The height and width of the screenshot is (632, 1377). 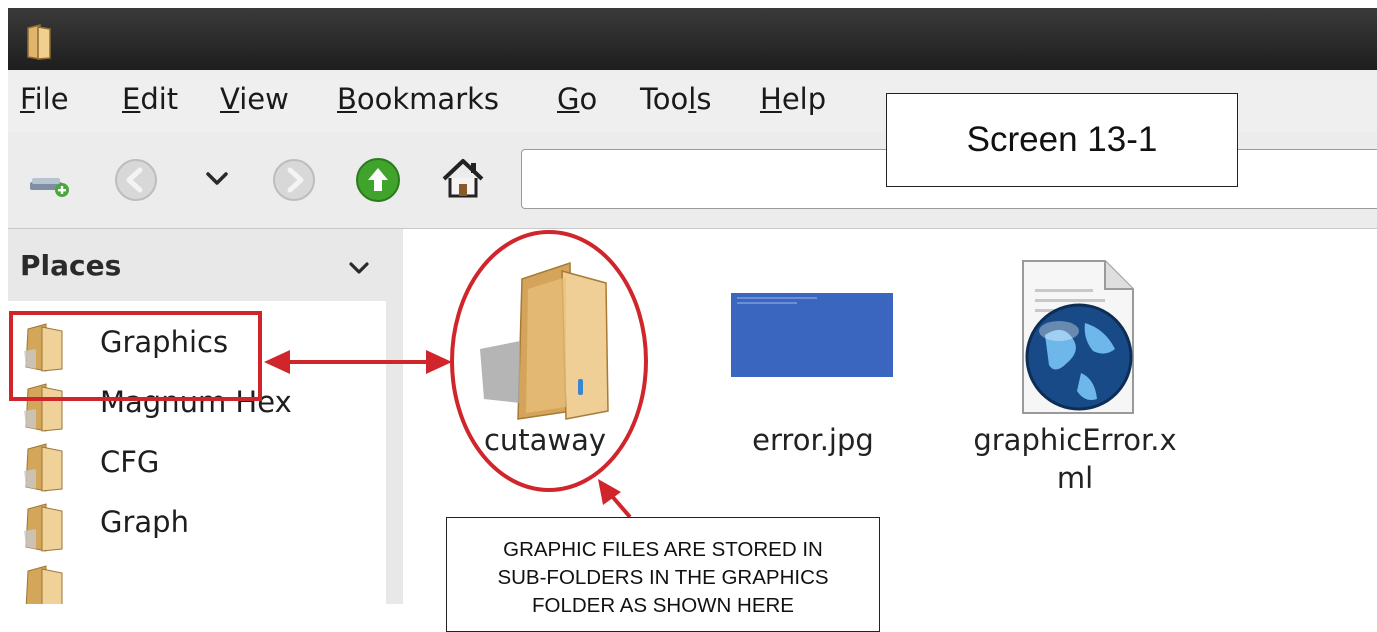 I want to click on highlight-box, so click(x=135, y=356).